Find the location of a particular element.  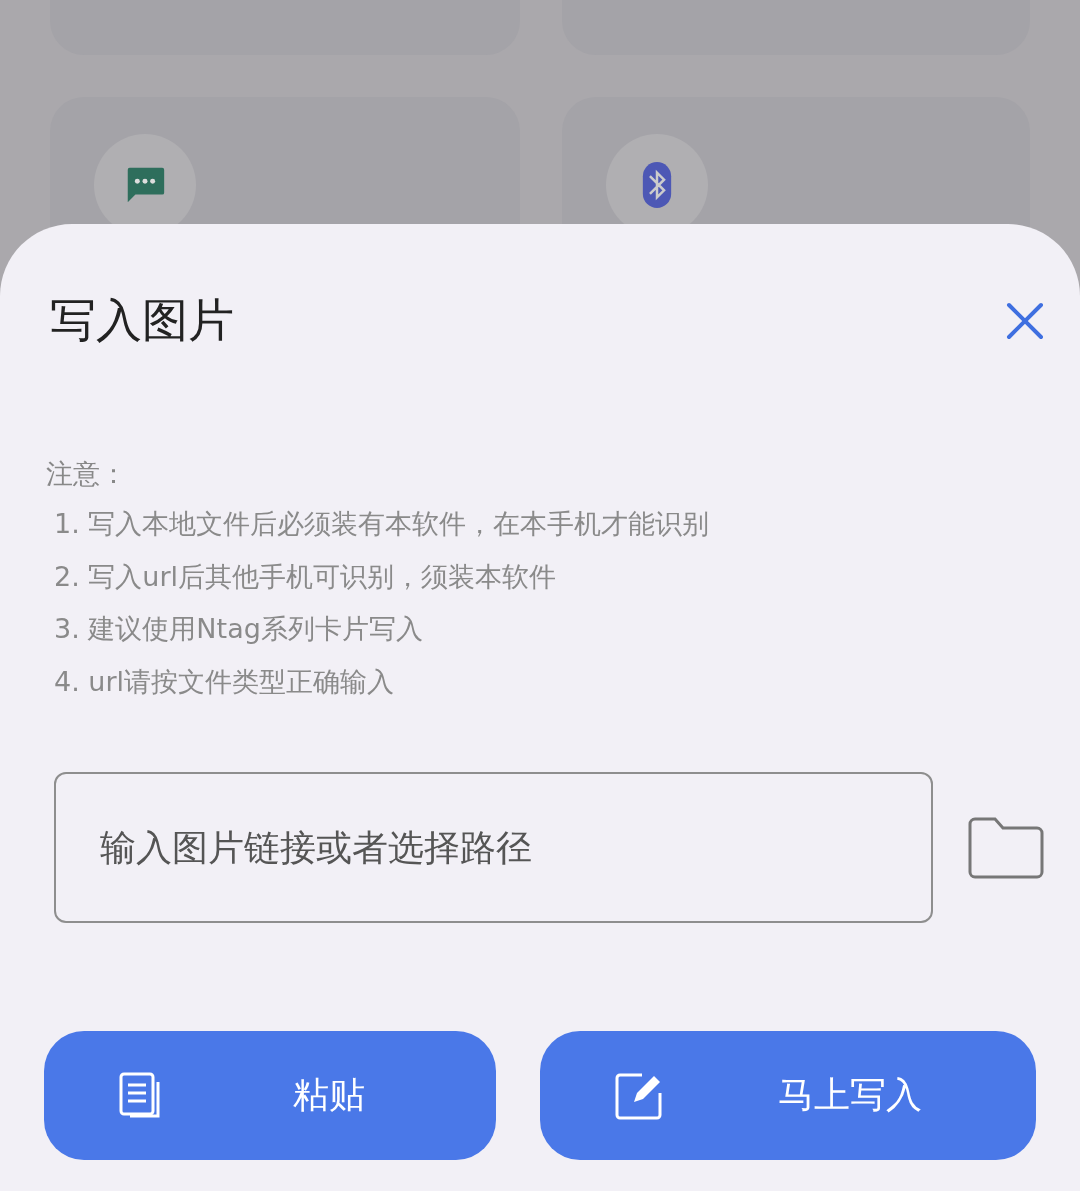

bluetooth-icon is located at coordinates (657, 185).